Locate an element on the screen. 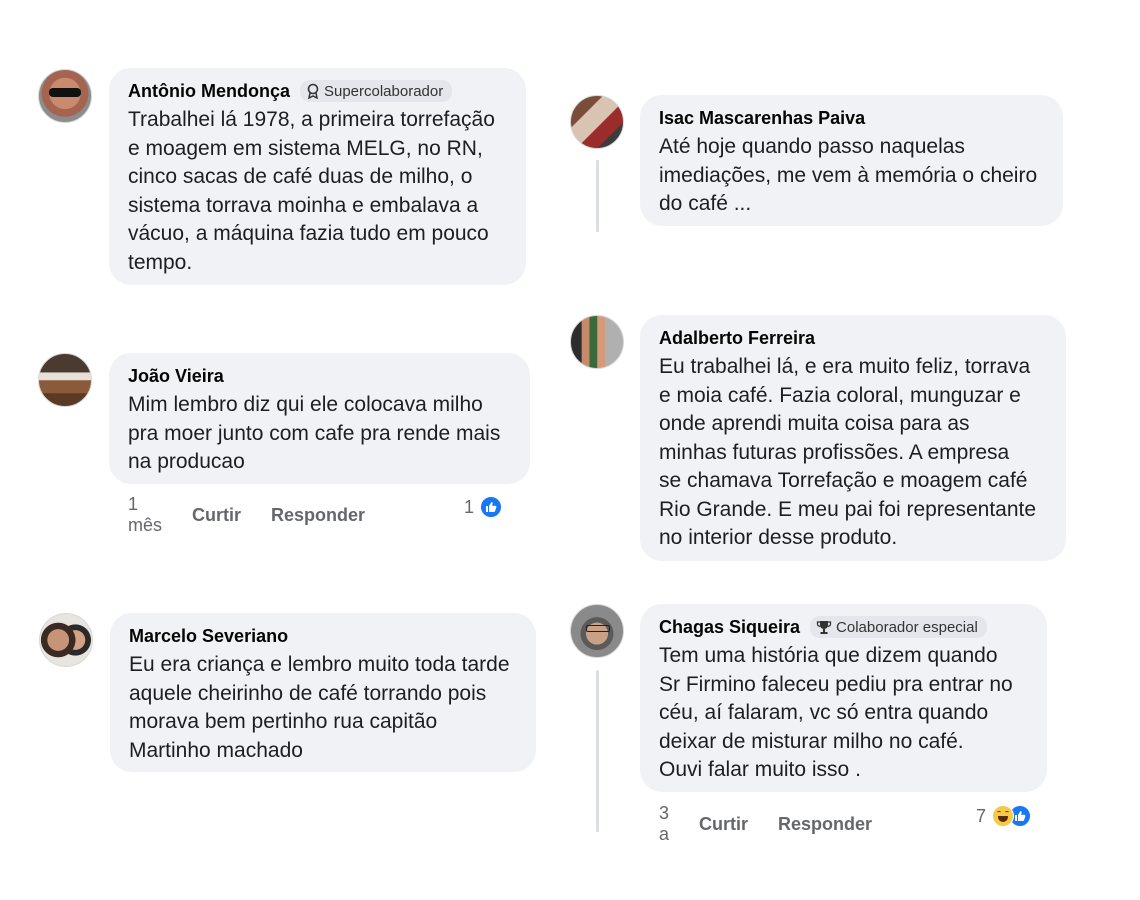  comment-actions: 3 a Curtir Responder is located at coordinates (765, 824).